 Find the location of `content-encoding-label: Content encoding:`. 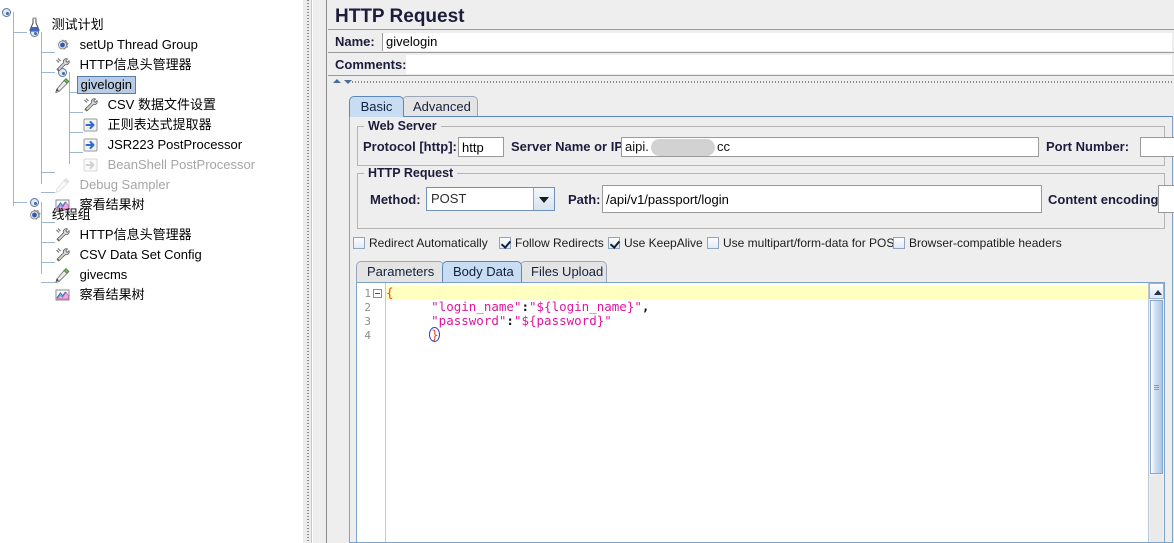

content-encoding-label: Content encoding: is located at coordinates (1105, 199).